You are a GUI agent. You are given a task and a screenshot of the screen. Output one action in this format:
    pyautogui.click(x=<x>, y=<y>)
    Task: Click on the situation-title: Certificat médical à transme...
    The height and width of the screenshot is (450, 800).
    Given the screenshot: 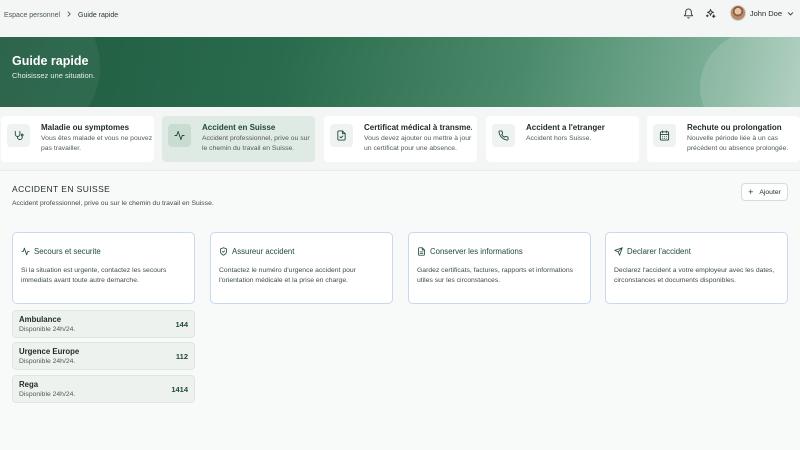 What is the action you would take?
    pyautogui.click(x=418, y=127)
    